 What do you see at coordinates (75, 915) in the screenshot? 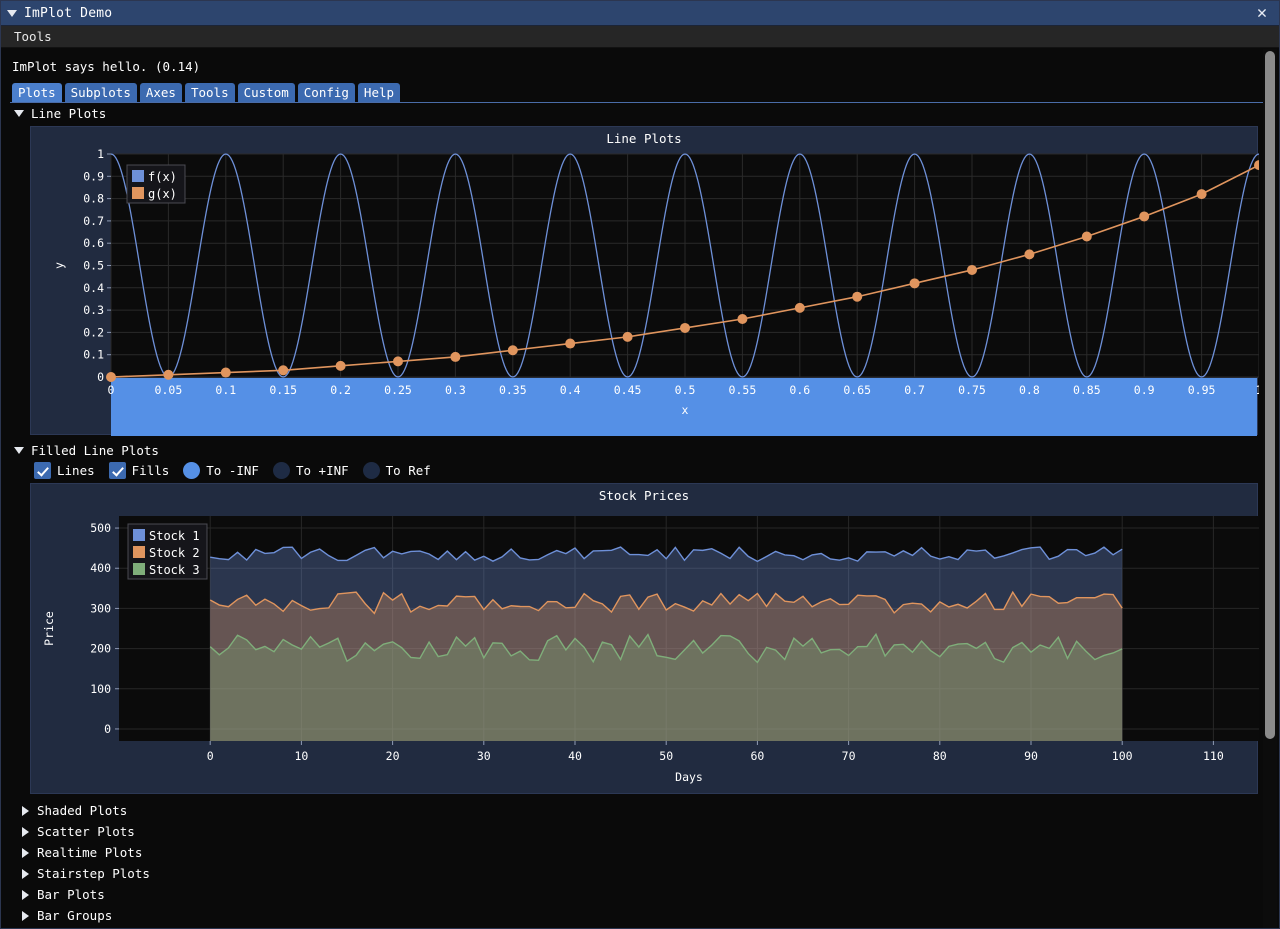
I see `section-label: Bar Groups` at bounding box center [75, 915].